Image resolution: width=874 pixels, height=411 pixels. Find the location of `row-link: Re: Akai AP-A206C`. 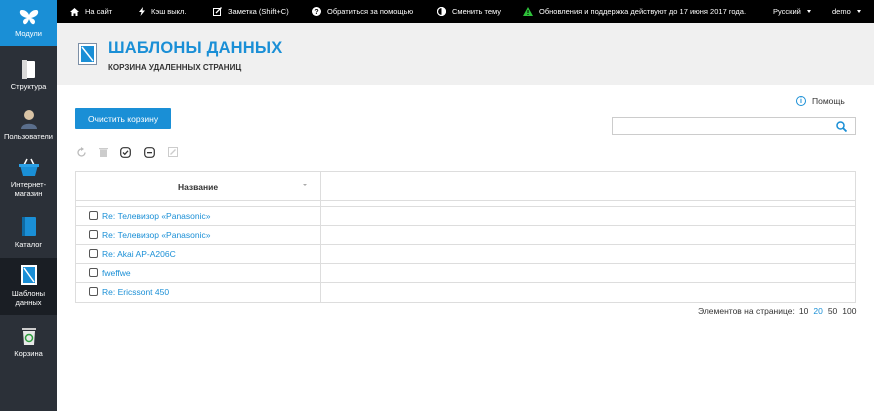

row-link: Re: Akai AP-A206C is located at coordinates (139, 254).